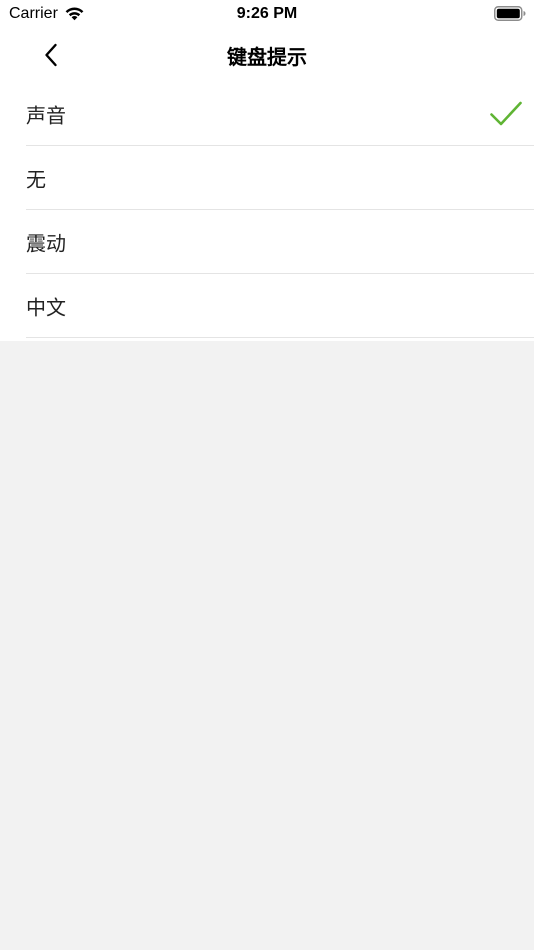  I want to click on option-row-none: 无, so click(267, 178).